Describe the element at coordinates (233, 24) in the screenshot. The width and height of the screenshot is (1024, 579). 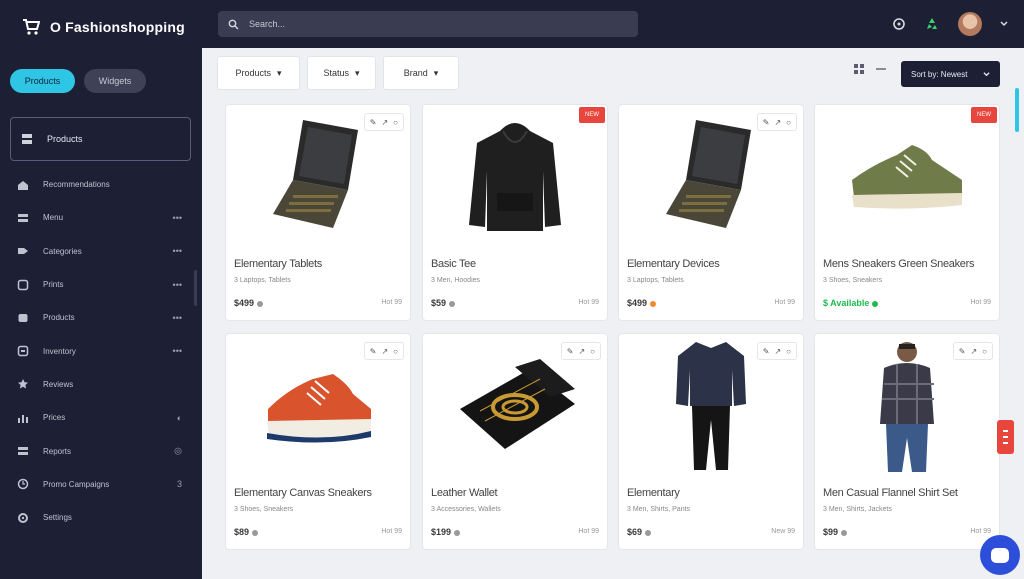
I see `search-icon` at that location.